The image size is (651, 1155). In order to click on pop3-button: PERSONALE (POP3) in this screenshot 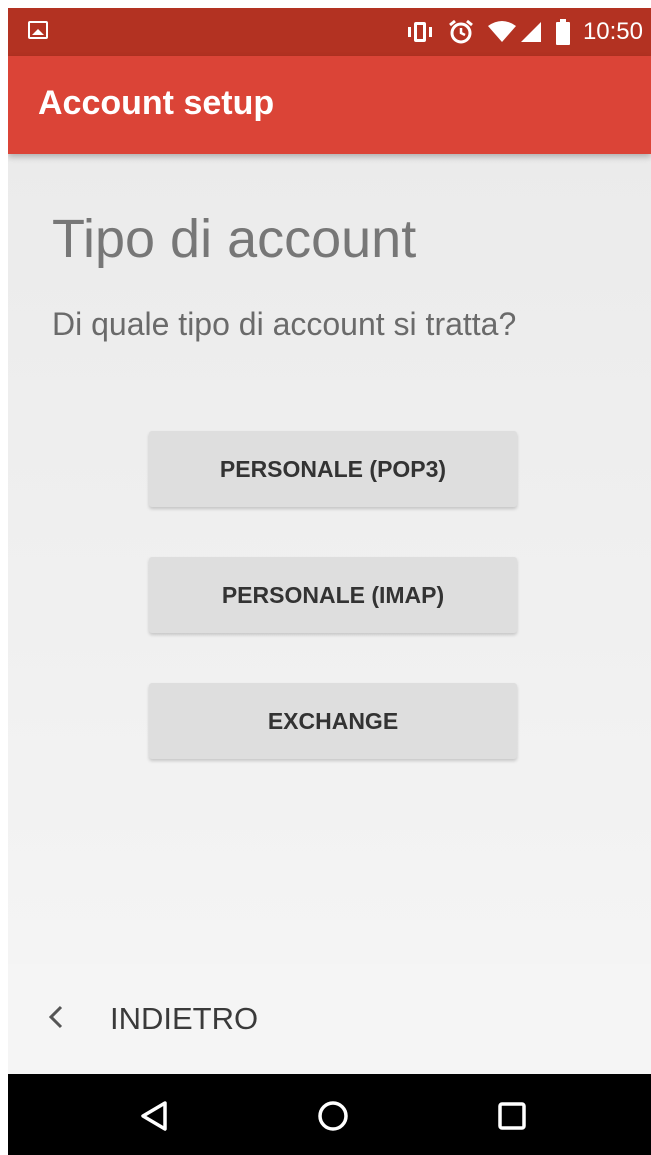, I will do `click(333, 469)`.